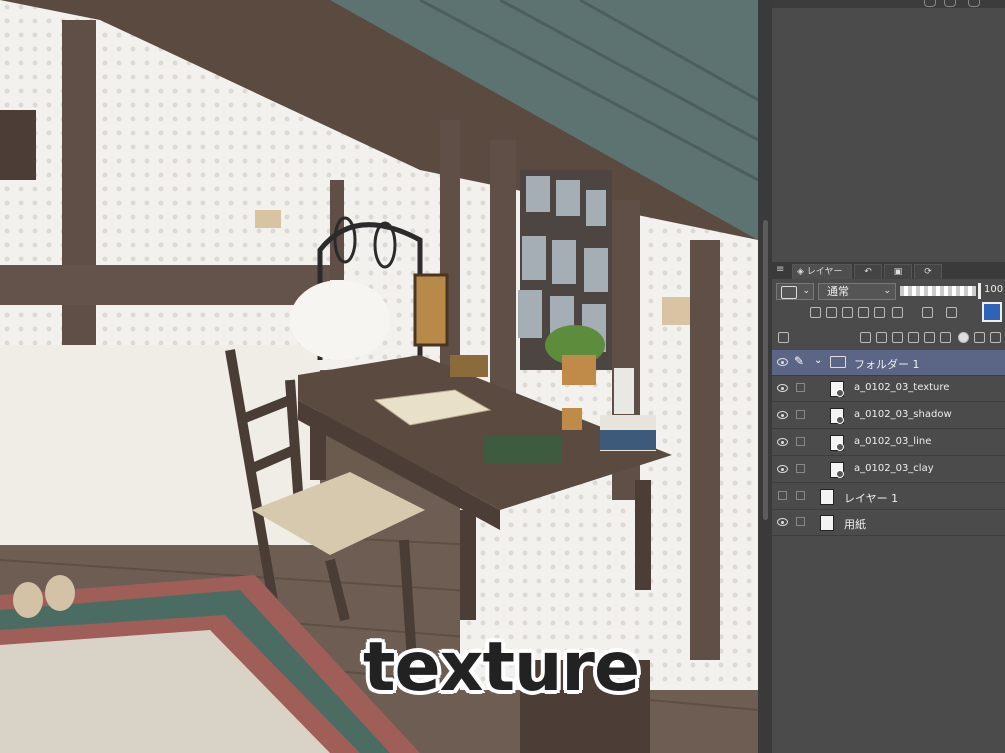 The image size is (1005, 753). Describe the element at coordinates (863, 312) in the screenshot. I see `lock-icon` at that location.